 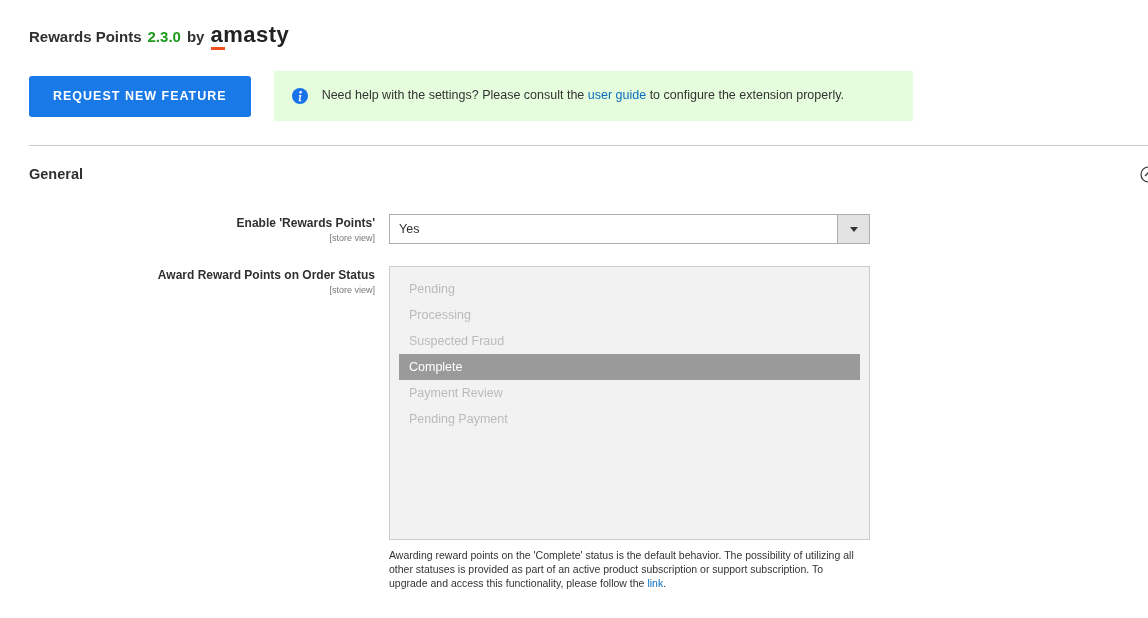 I want to click on request-feature-button: REQUEST NEW FEATURE, so click(x=140, y=96).